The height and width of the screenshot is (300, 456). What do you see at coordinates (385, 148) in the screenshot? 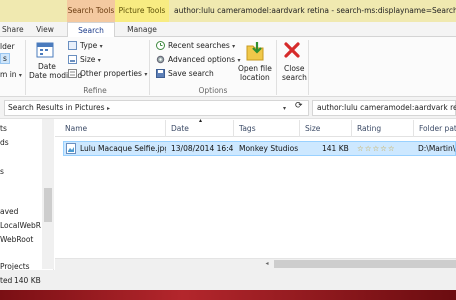
I see `cell-rating-stars: ☆☆☆☆☆` at bounding box center [385, 148].